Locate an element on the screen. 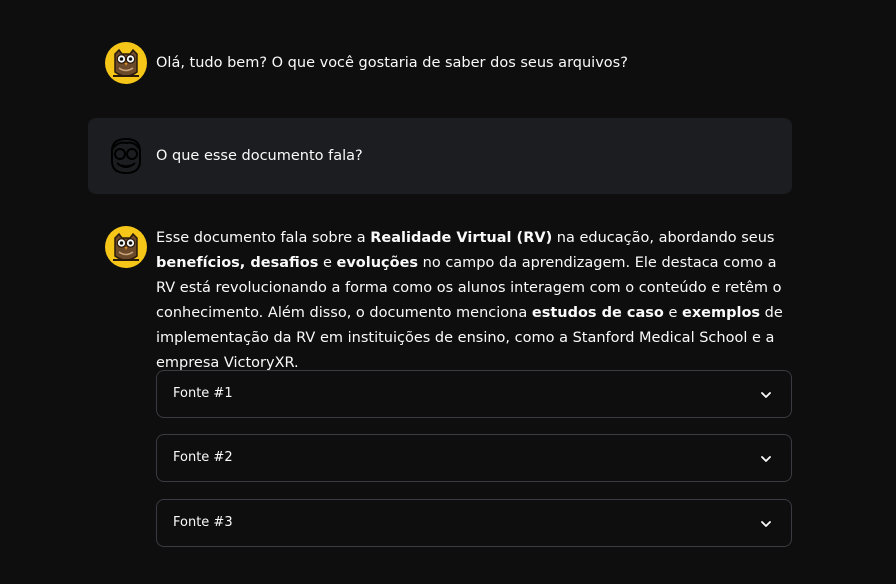  text-segment: Esse documento fala sobre a is located at coordinates (263, 238).